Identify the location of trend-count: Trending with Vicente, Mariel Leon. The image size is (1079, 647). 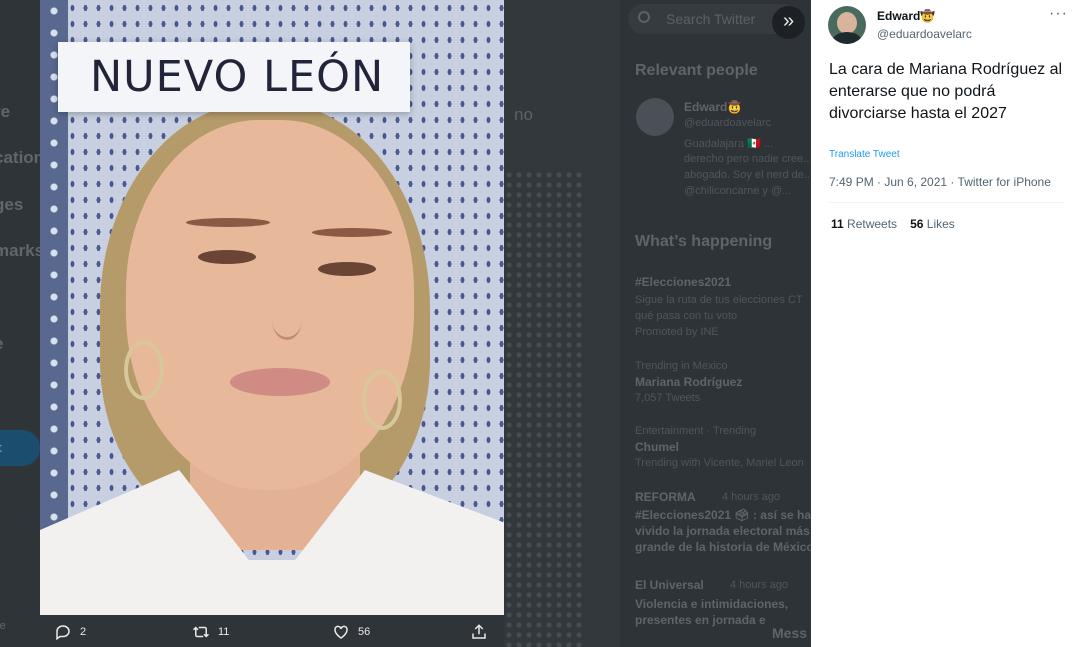
(719, 463).